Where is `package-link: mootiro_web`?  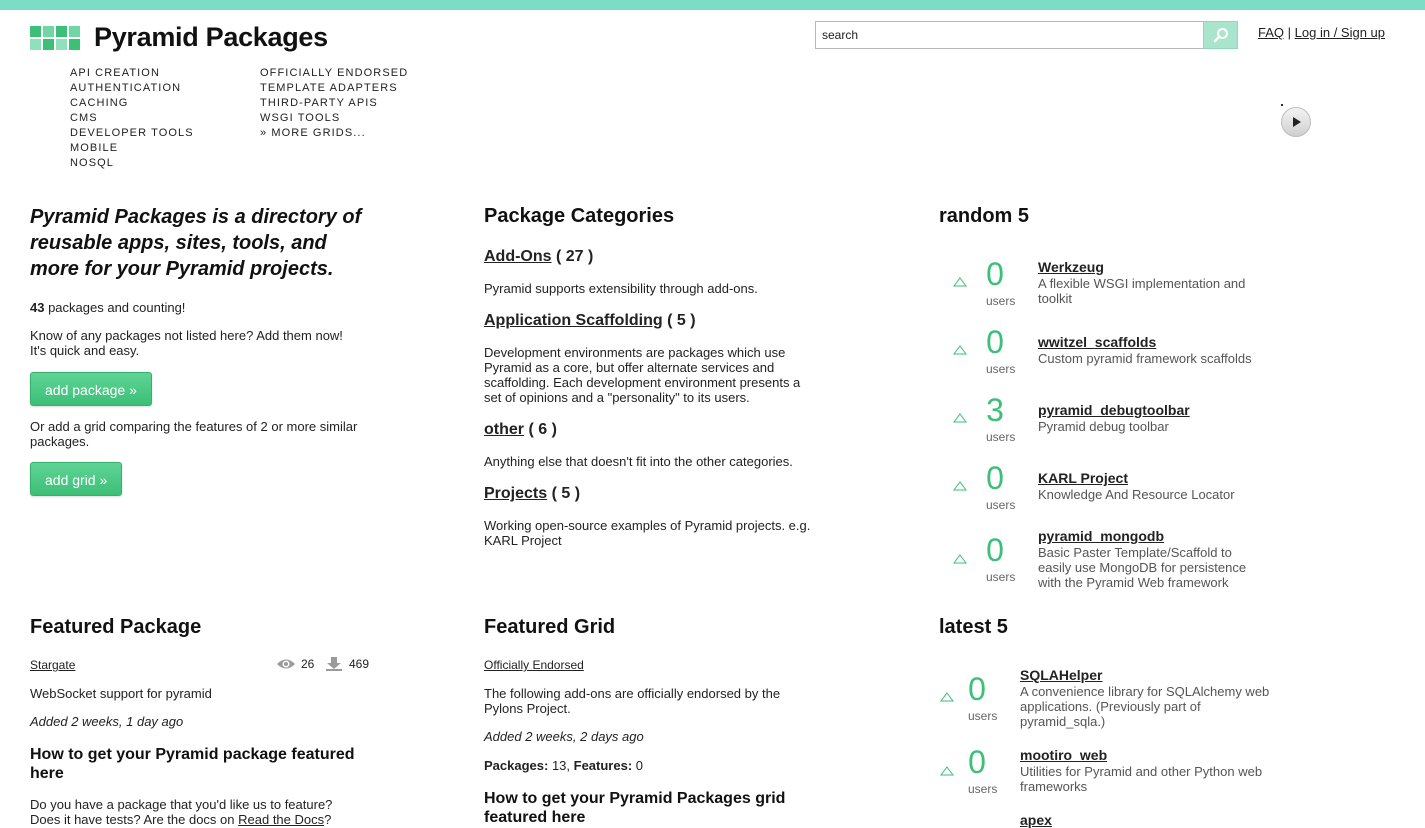
package-link: mootiro_web is located at coordinates (1063, 755).